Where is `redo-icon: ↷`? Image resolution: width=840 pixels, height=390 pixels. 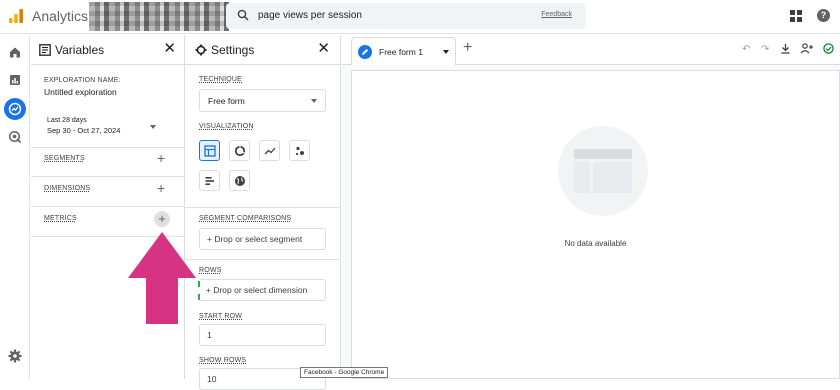
redo-icon: ↷ is located at coordinates (765, 49).